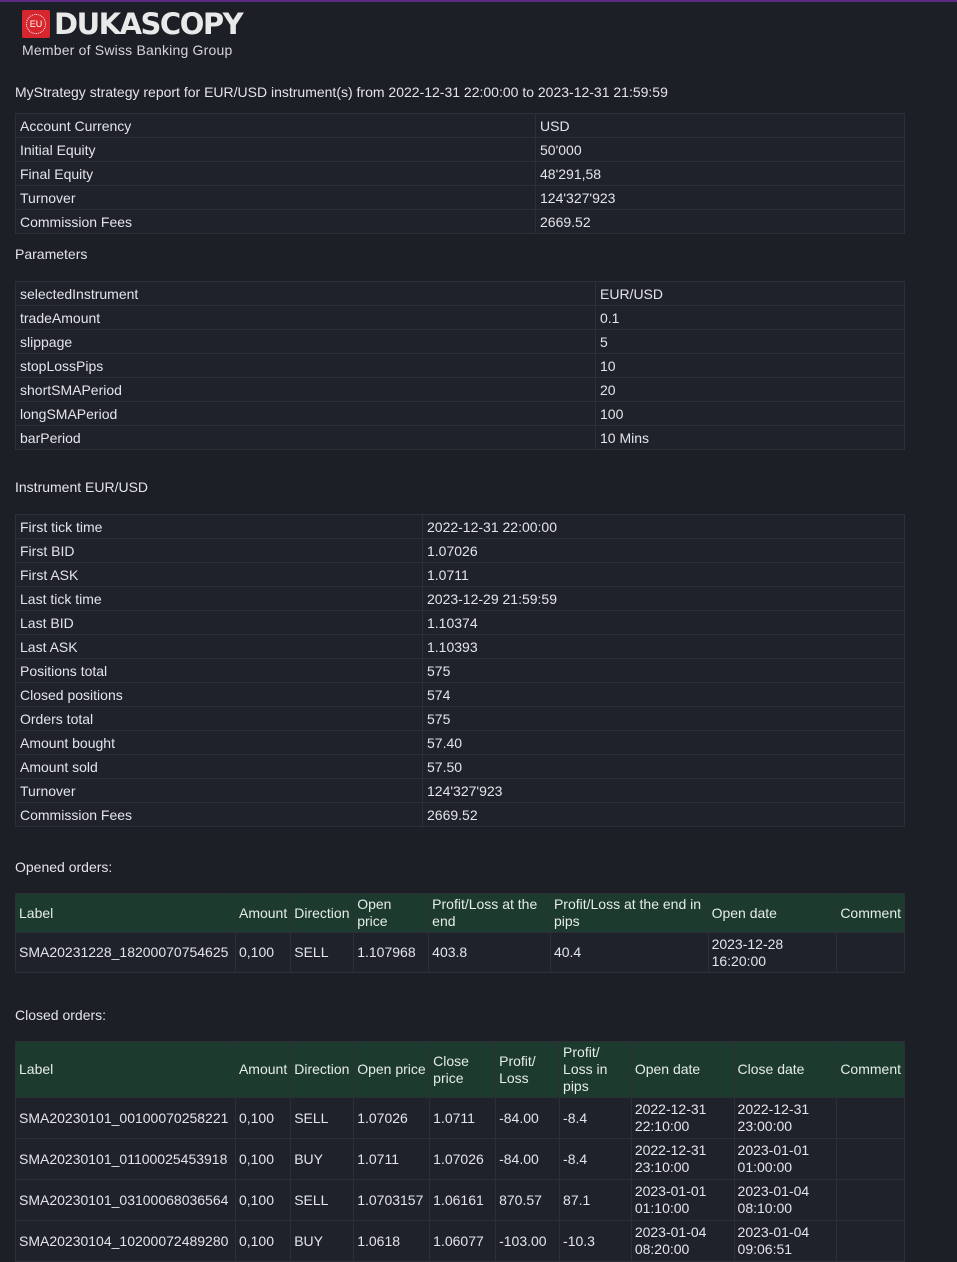 The width and height of the screenshot is (957, 1262). I want to click on order-cell: 2022-12-31 22:10:00, so click(682, 1118).